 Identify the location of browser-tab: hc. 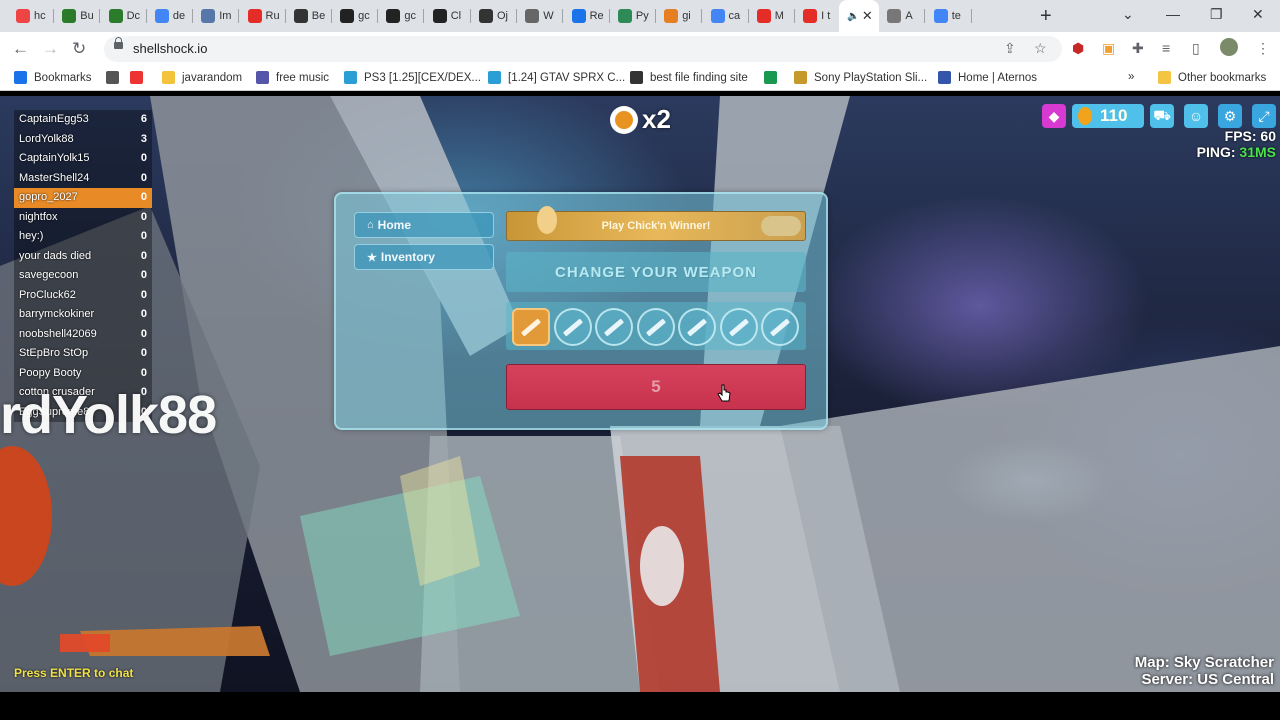
(31, 16).